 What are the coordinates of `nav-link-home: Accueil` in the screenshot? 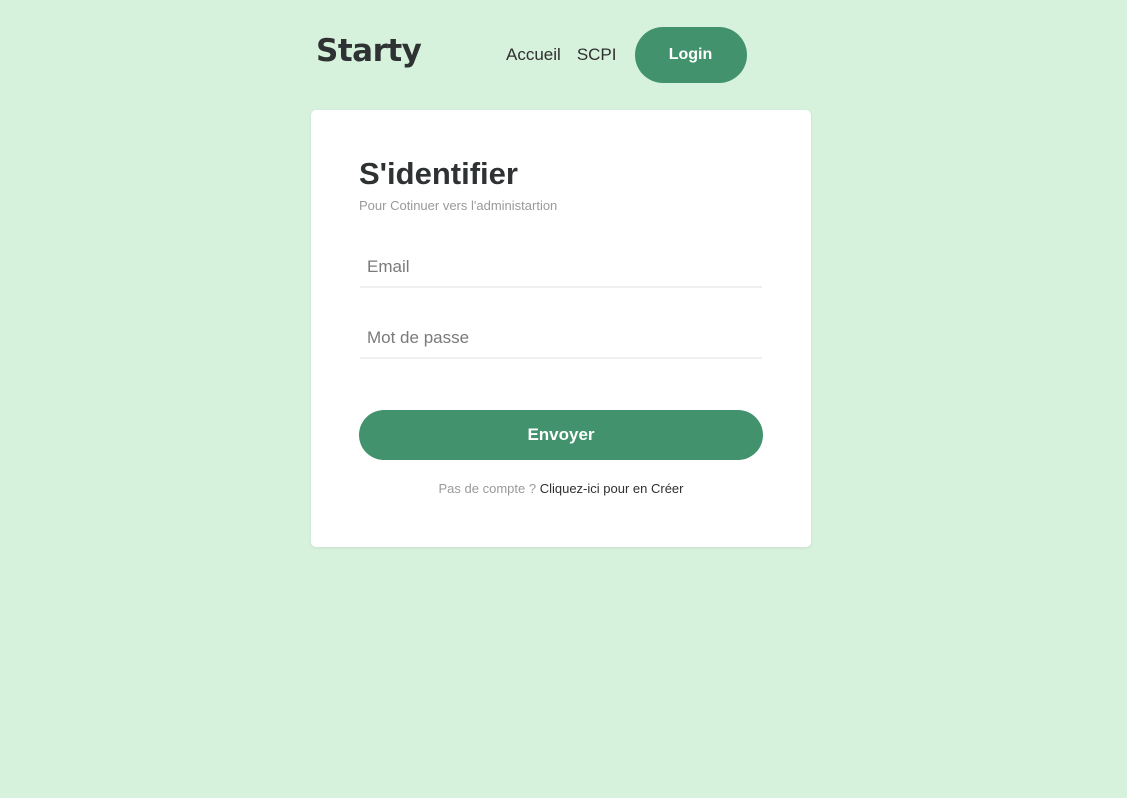 It's located at (533, 55).